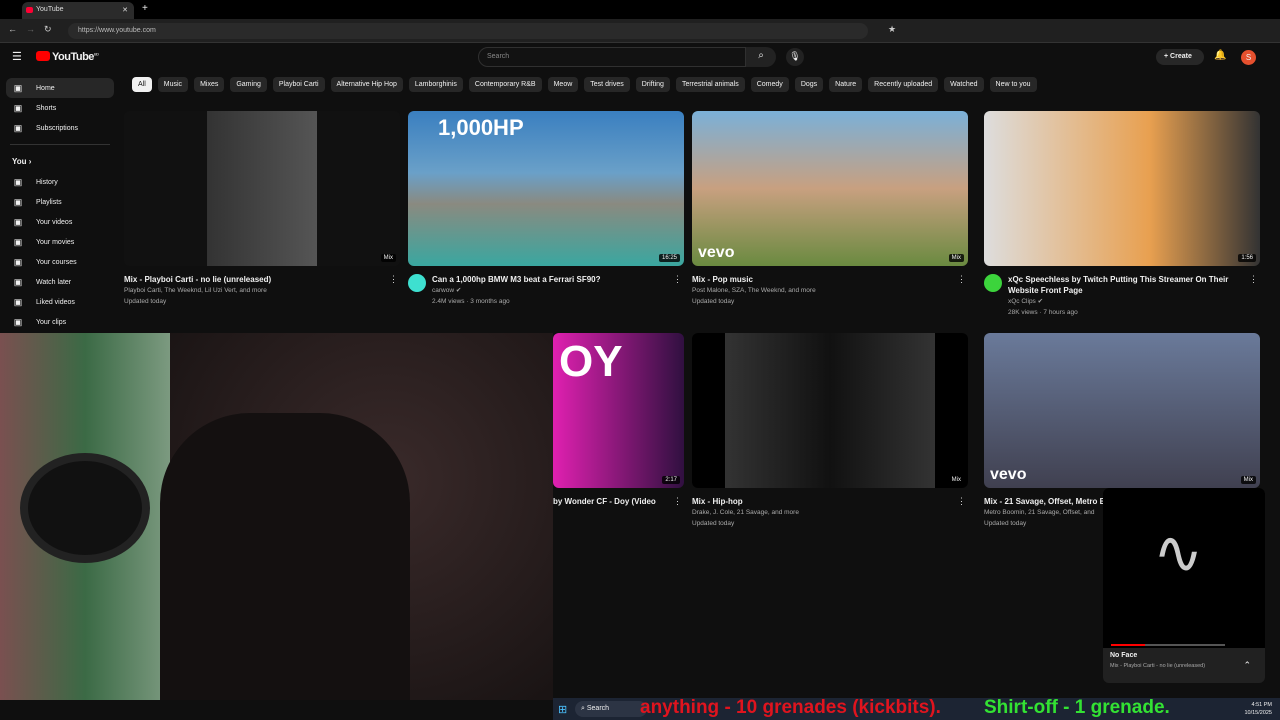  Describe the element at coordinates (67, 57) in the screenshot. I see `youtube-logo: YouTubeBD` at that location.